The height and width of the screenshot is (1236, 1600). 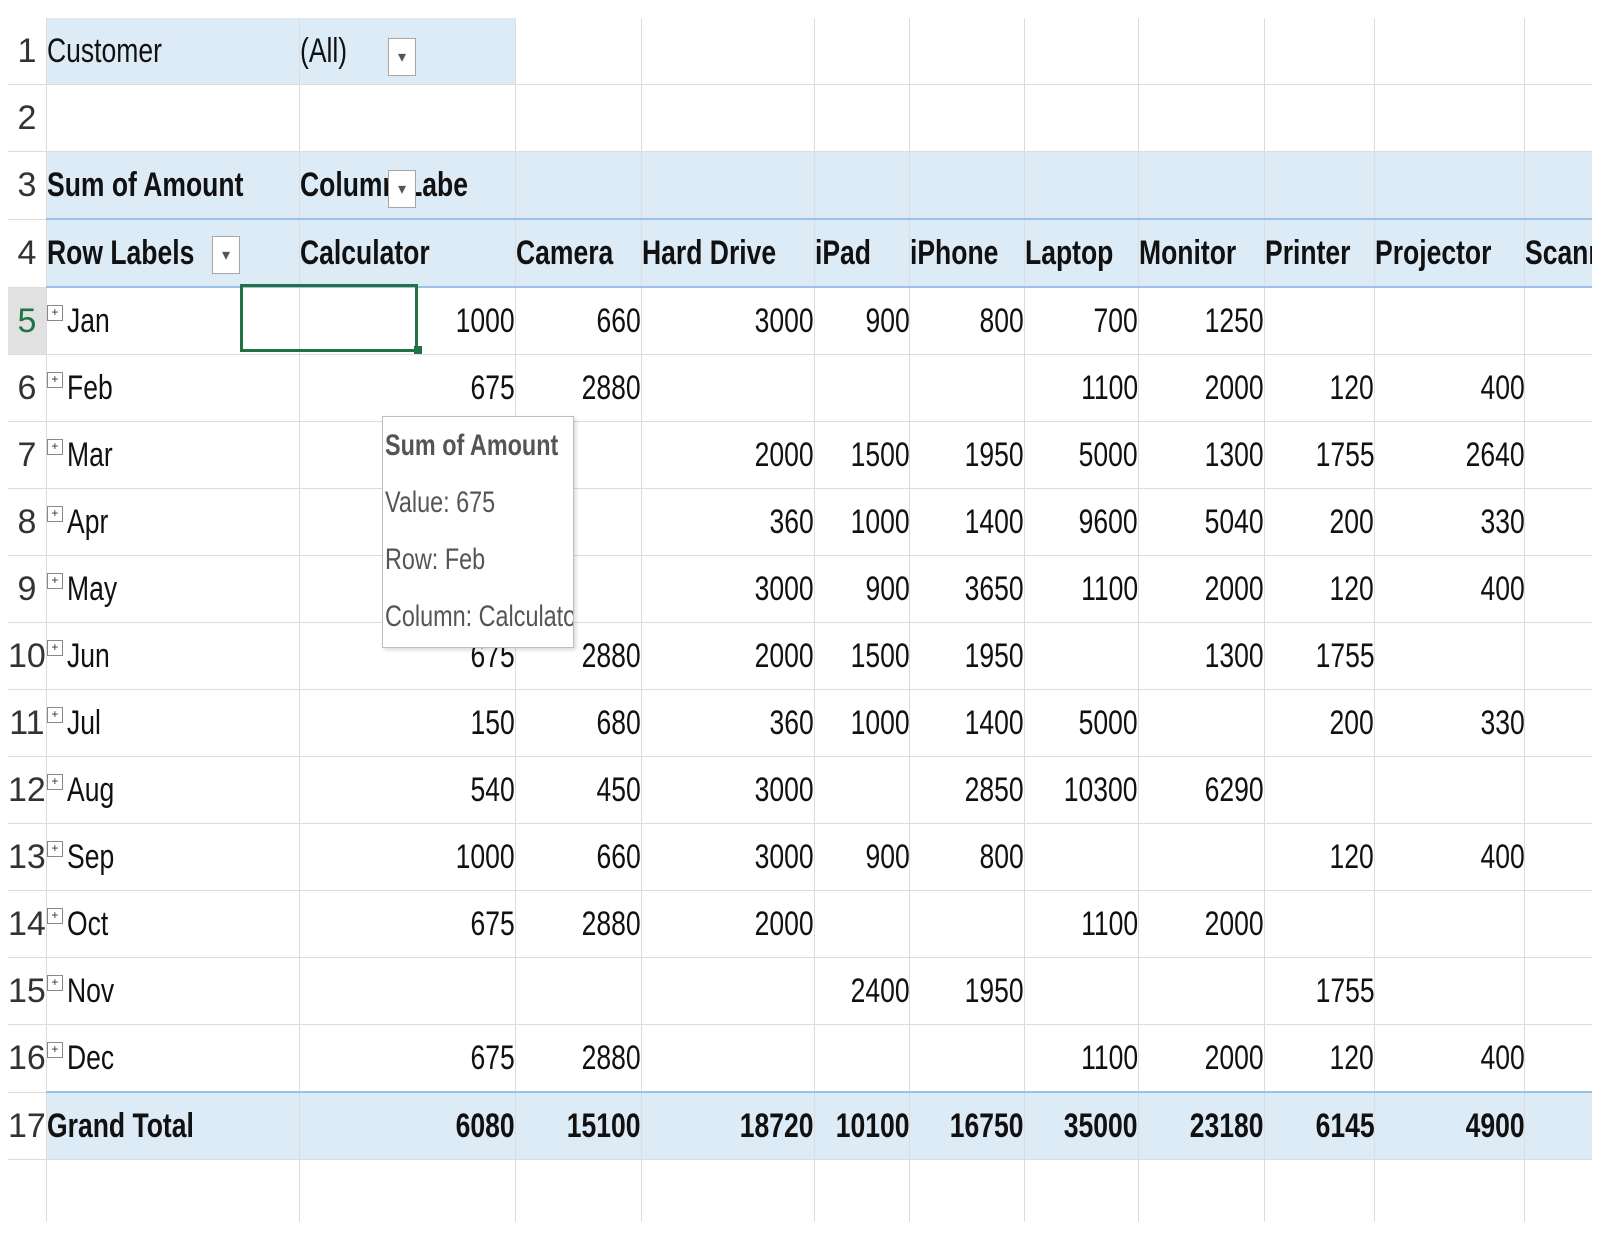 I want to click on value-cell: 330, so click(x=1450, y=723).